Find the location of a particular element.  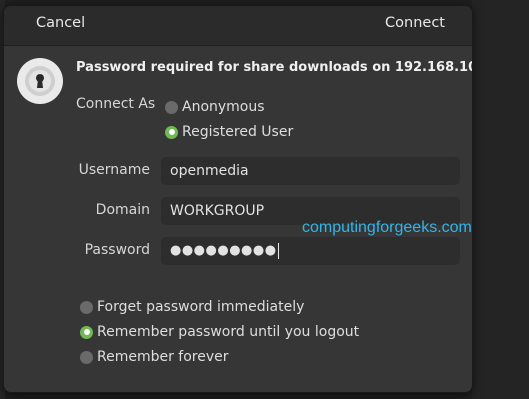

radio-forget-immediately: Forget password immediately is located at coordinates (192, 307).